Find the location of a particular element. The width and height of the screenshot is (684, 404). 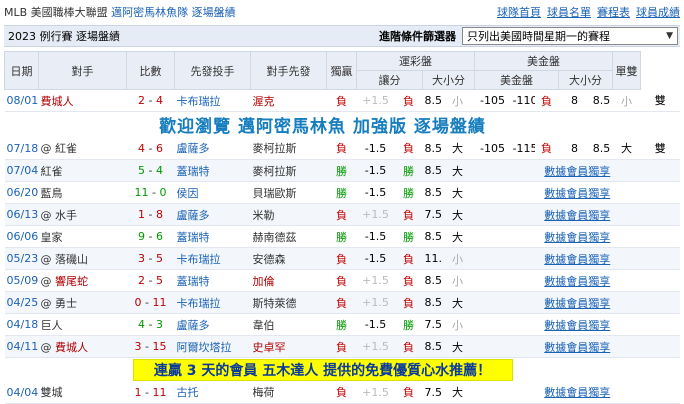

starting-pitcher: 侯因 is located at coordinates (212, 192).